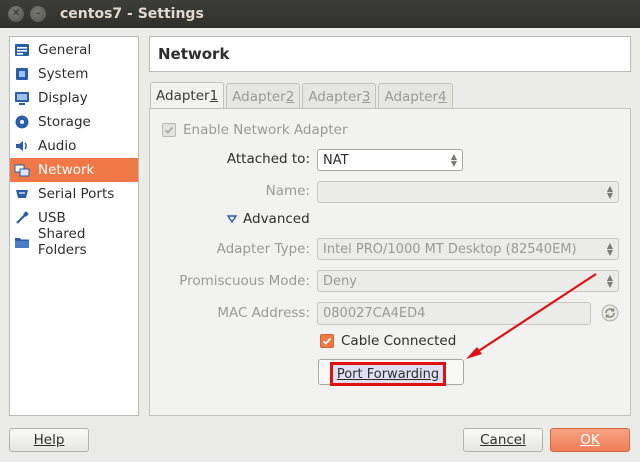 The width and height of the screenshot is (640, 462). Describe the element at coordinates (244, 281) in the screenshot. I see `promiscuous-mode-label: Promiscuous Mode:` at that location.